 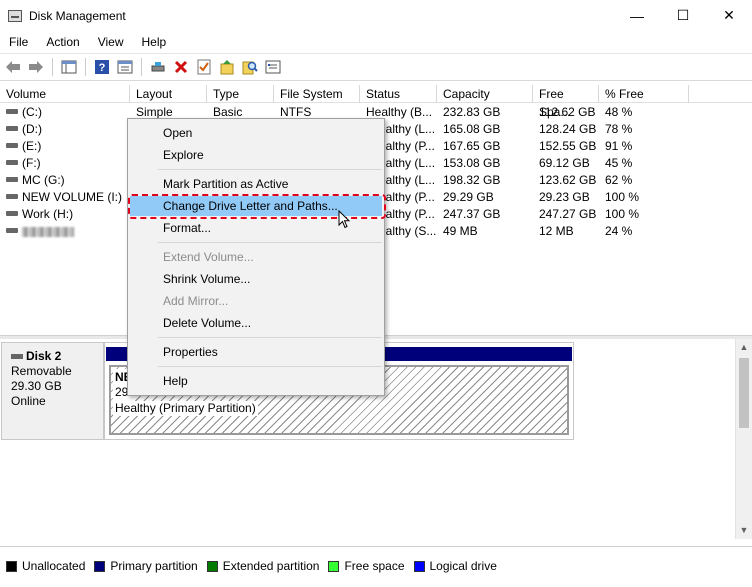 I want to click on column-capacity: Capacity, so click(x=485, y=94).